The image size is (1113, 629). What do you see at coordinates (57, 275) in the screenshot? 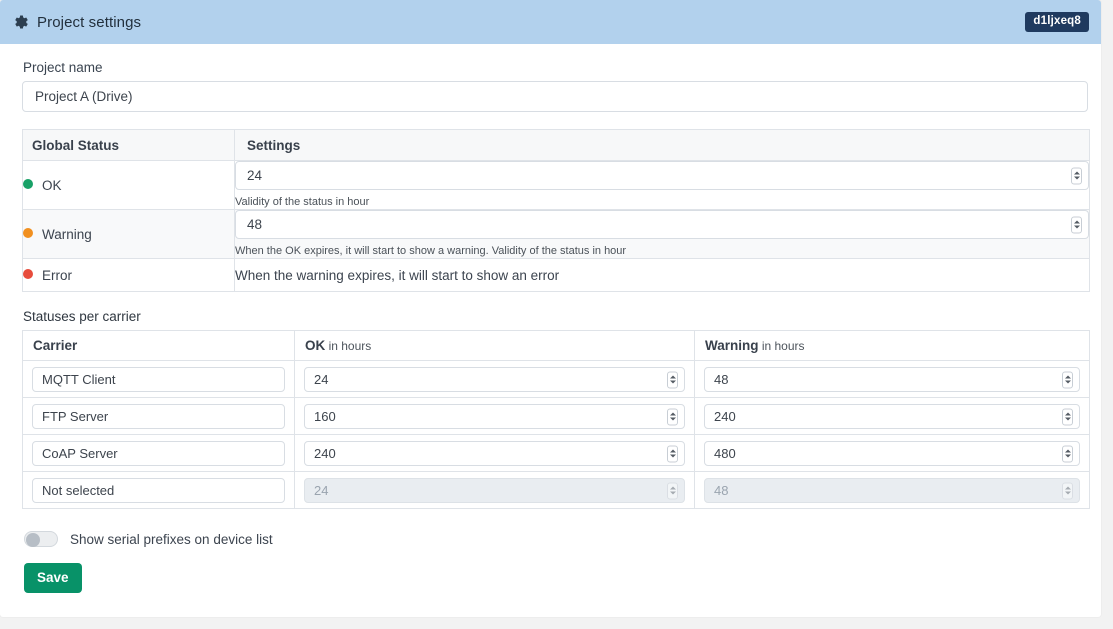
I see `status-text-error: Error` at bounding box center [57, 275].